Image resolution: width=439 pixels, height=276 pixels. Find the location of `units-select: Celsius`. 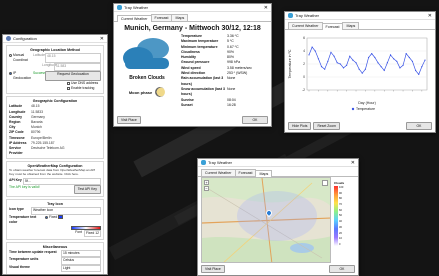

units-select: Celsius is located at coordinates (81, 261).